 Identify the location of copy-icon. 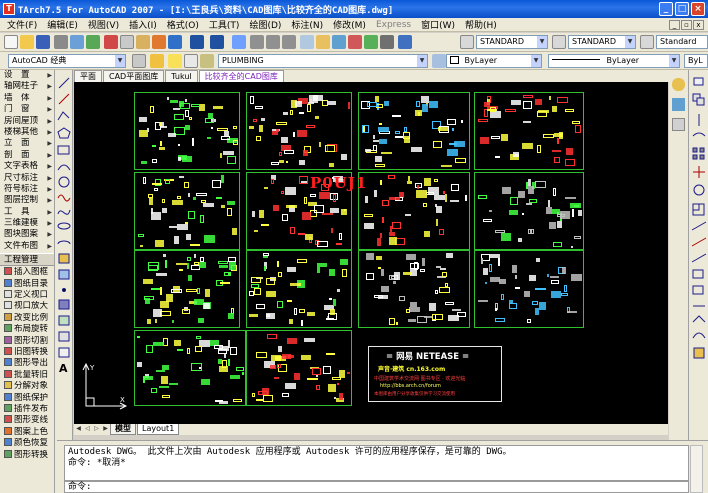
(127, 42).